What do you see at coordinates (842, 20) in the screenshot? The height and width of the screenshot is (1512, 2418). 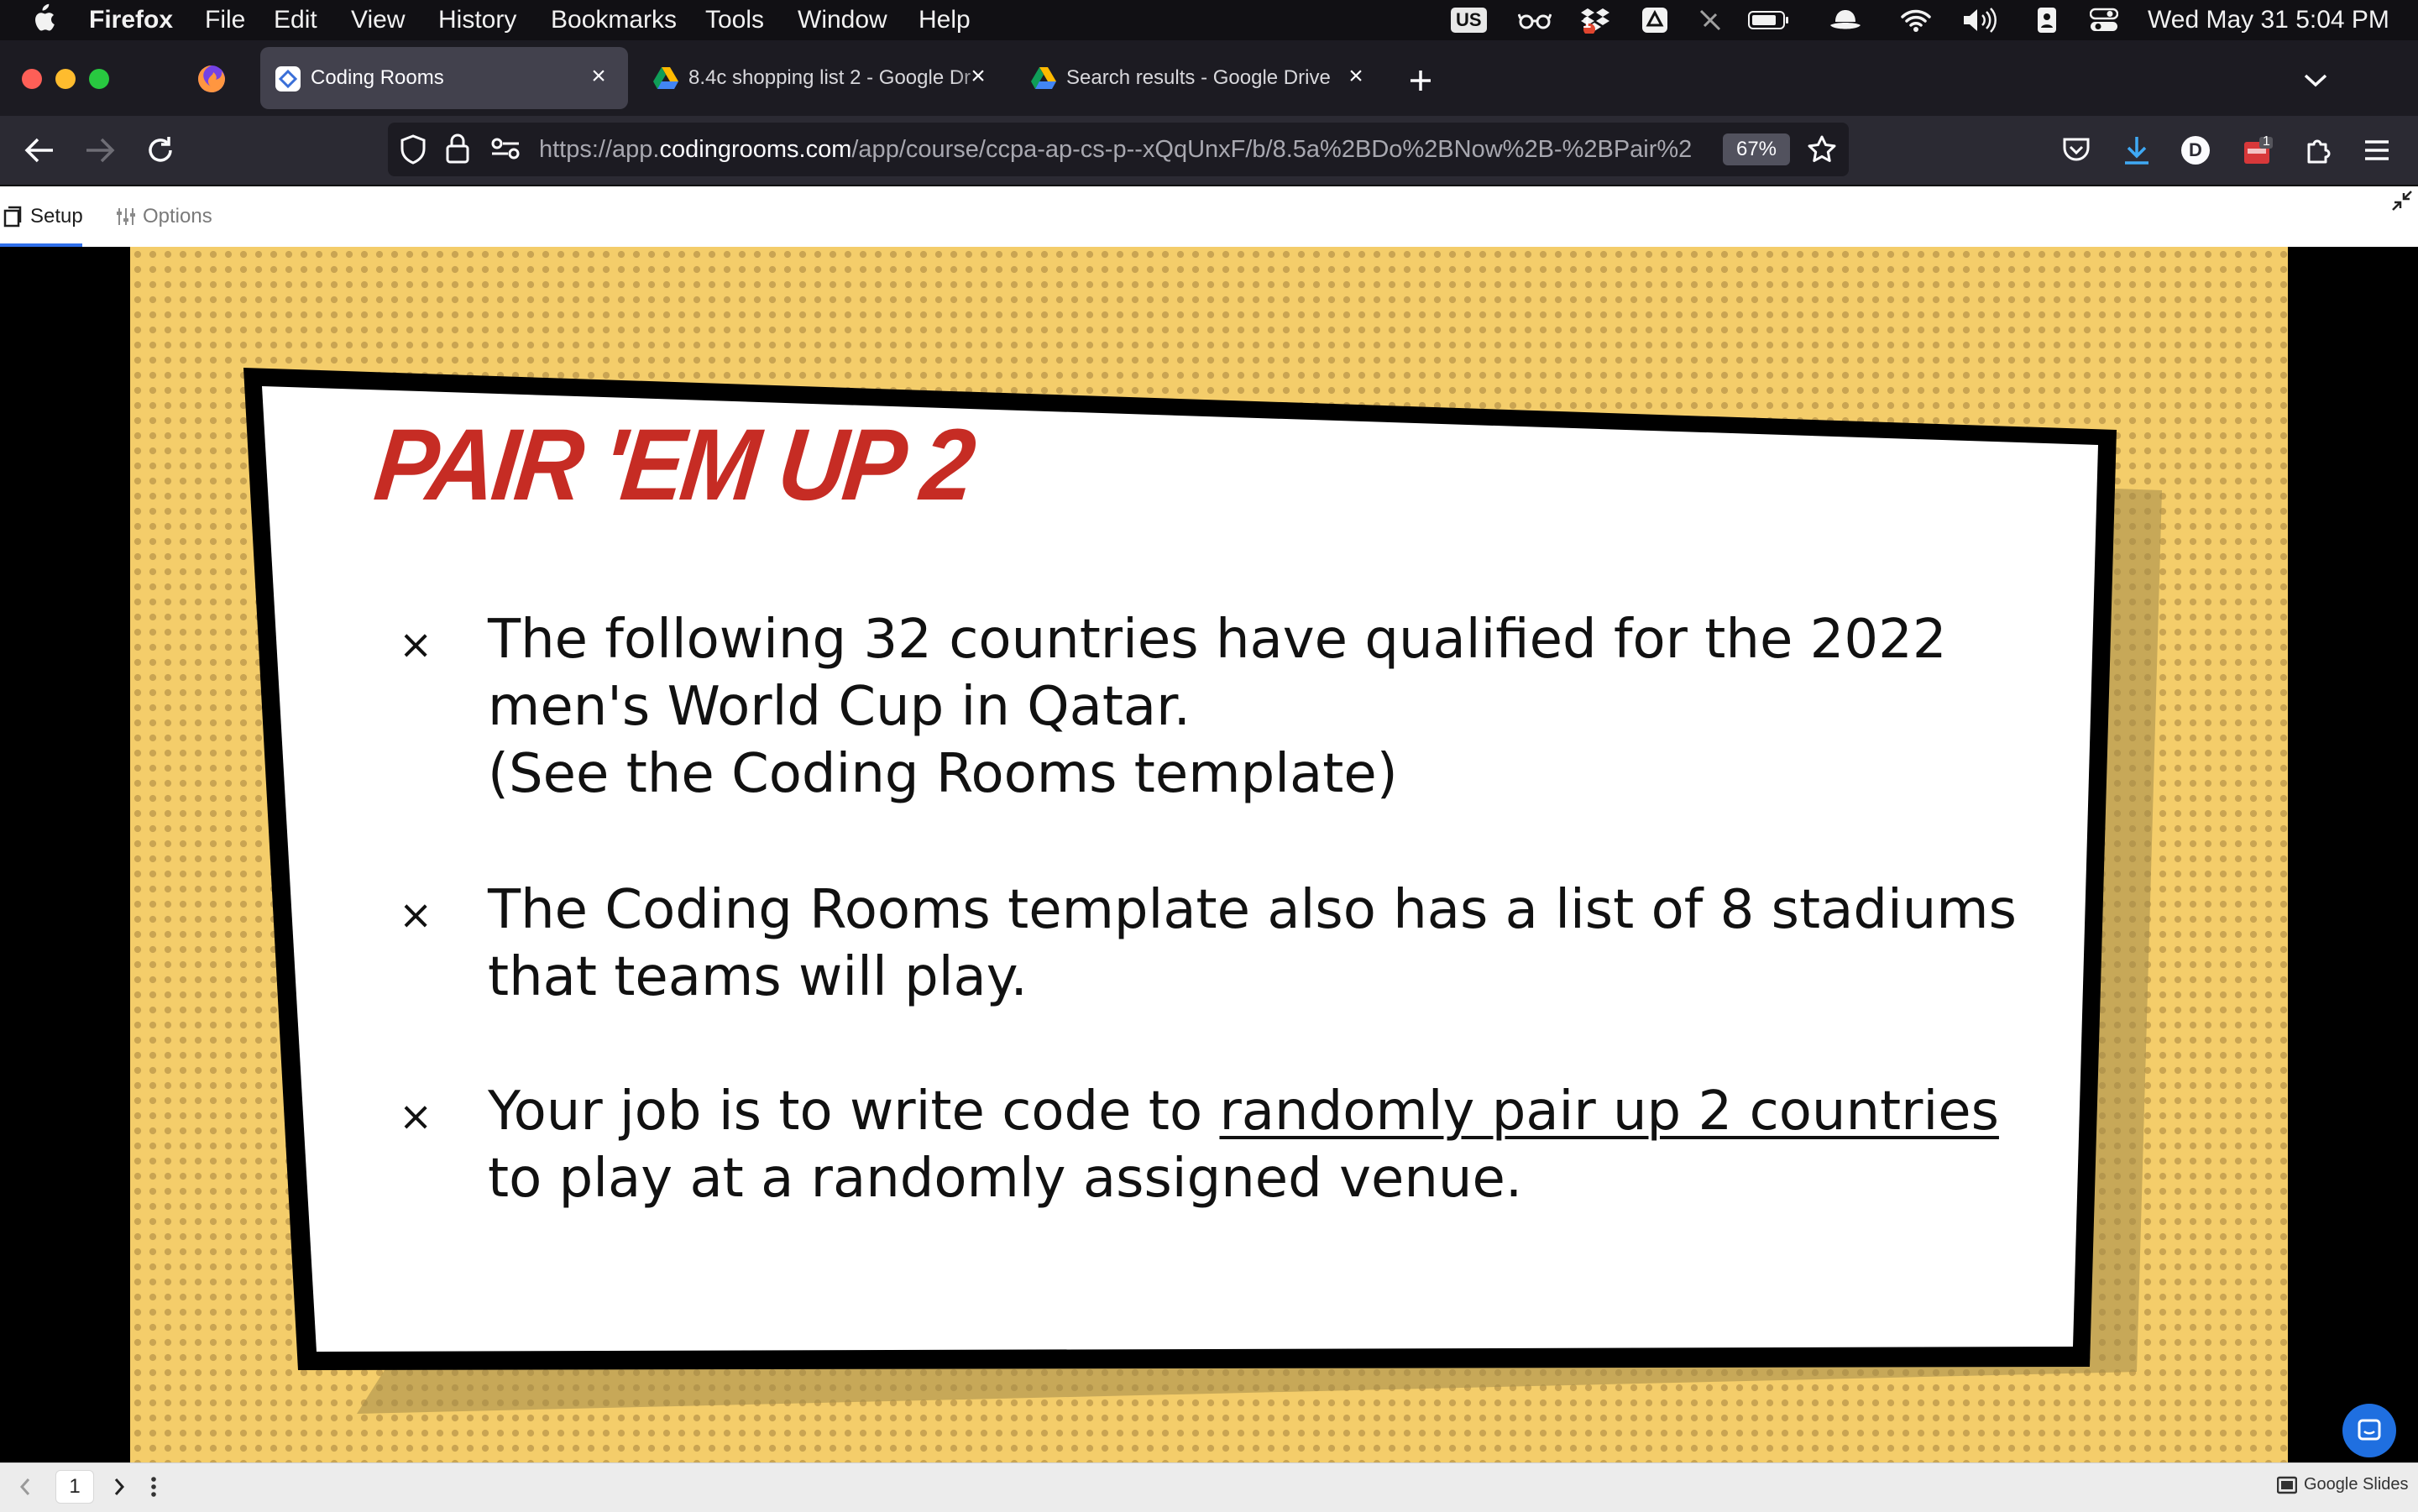 I see `menu-window: Window` at bounding box center [842, 20].